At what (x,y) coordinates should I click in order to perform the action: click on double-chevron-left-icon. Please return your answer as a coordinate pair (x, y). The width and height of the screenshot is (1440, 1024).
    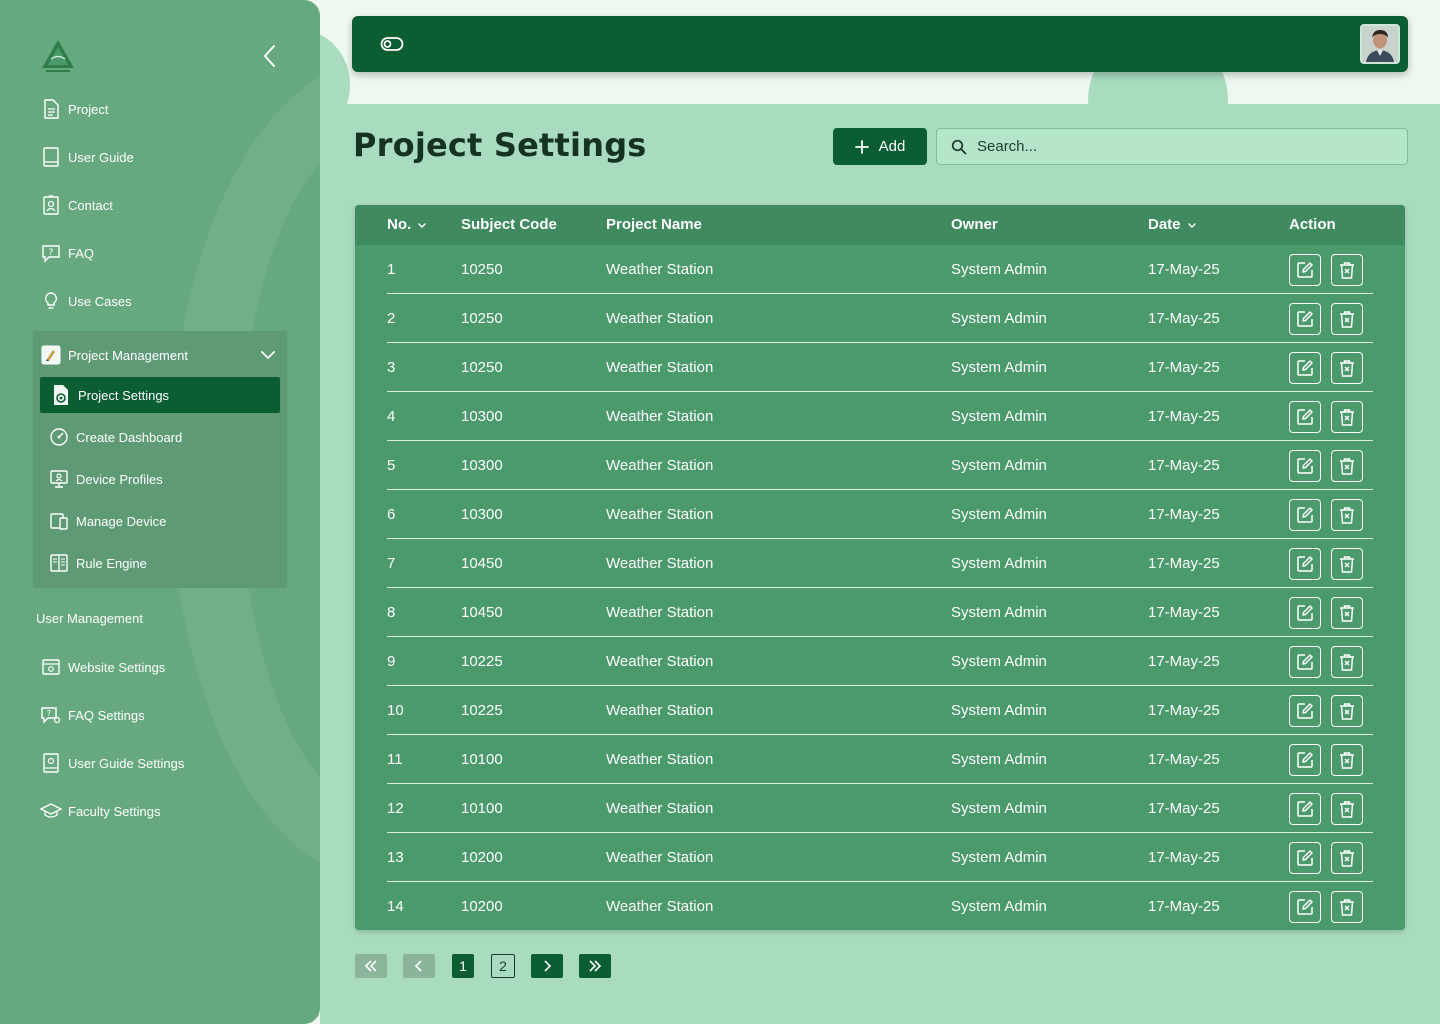
    Looking at the image, I should click on (371, 966).